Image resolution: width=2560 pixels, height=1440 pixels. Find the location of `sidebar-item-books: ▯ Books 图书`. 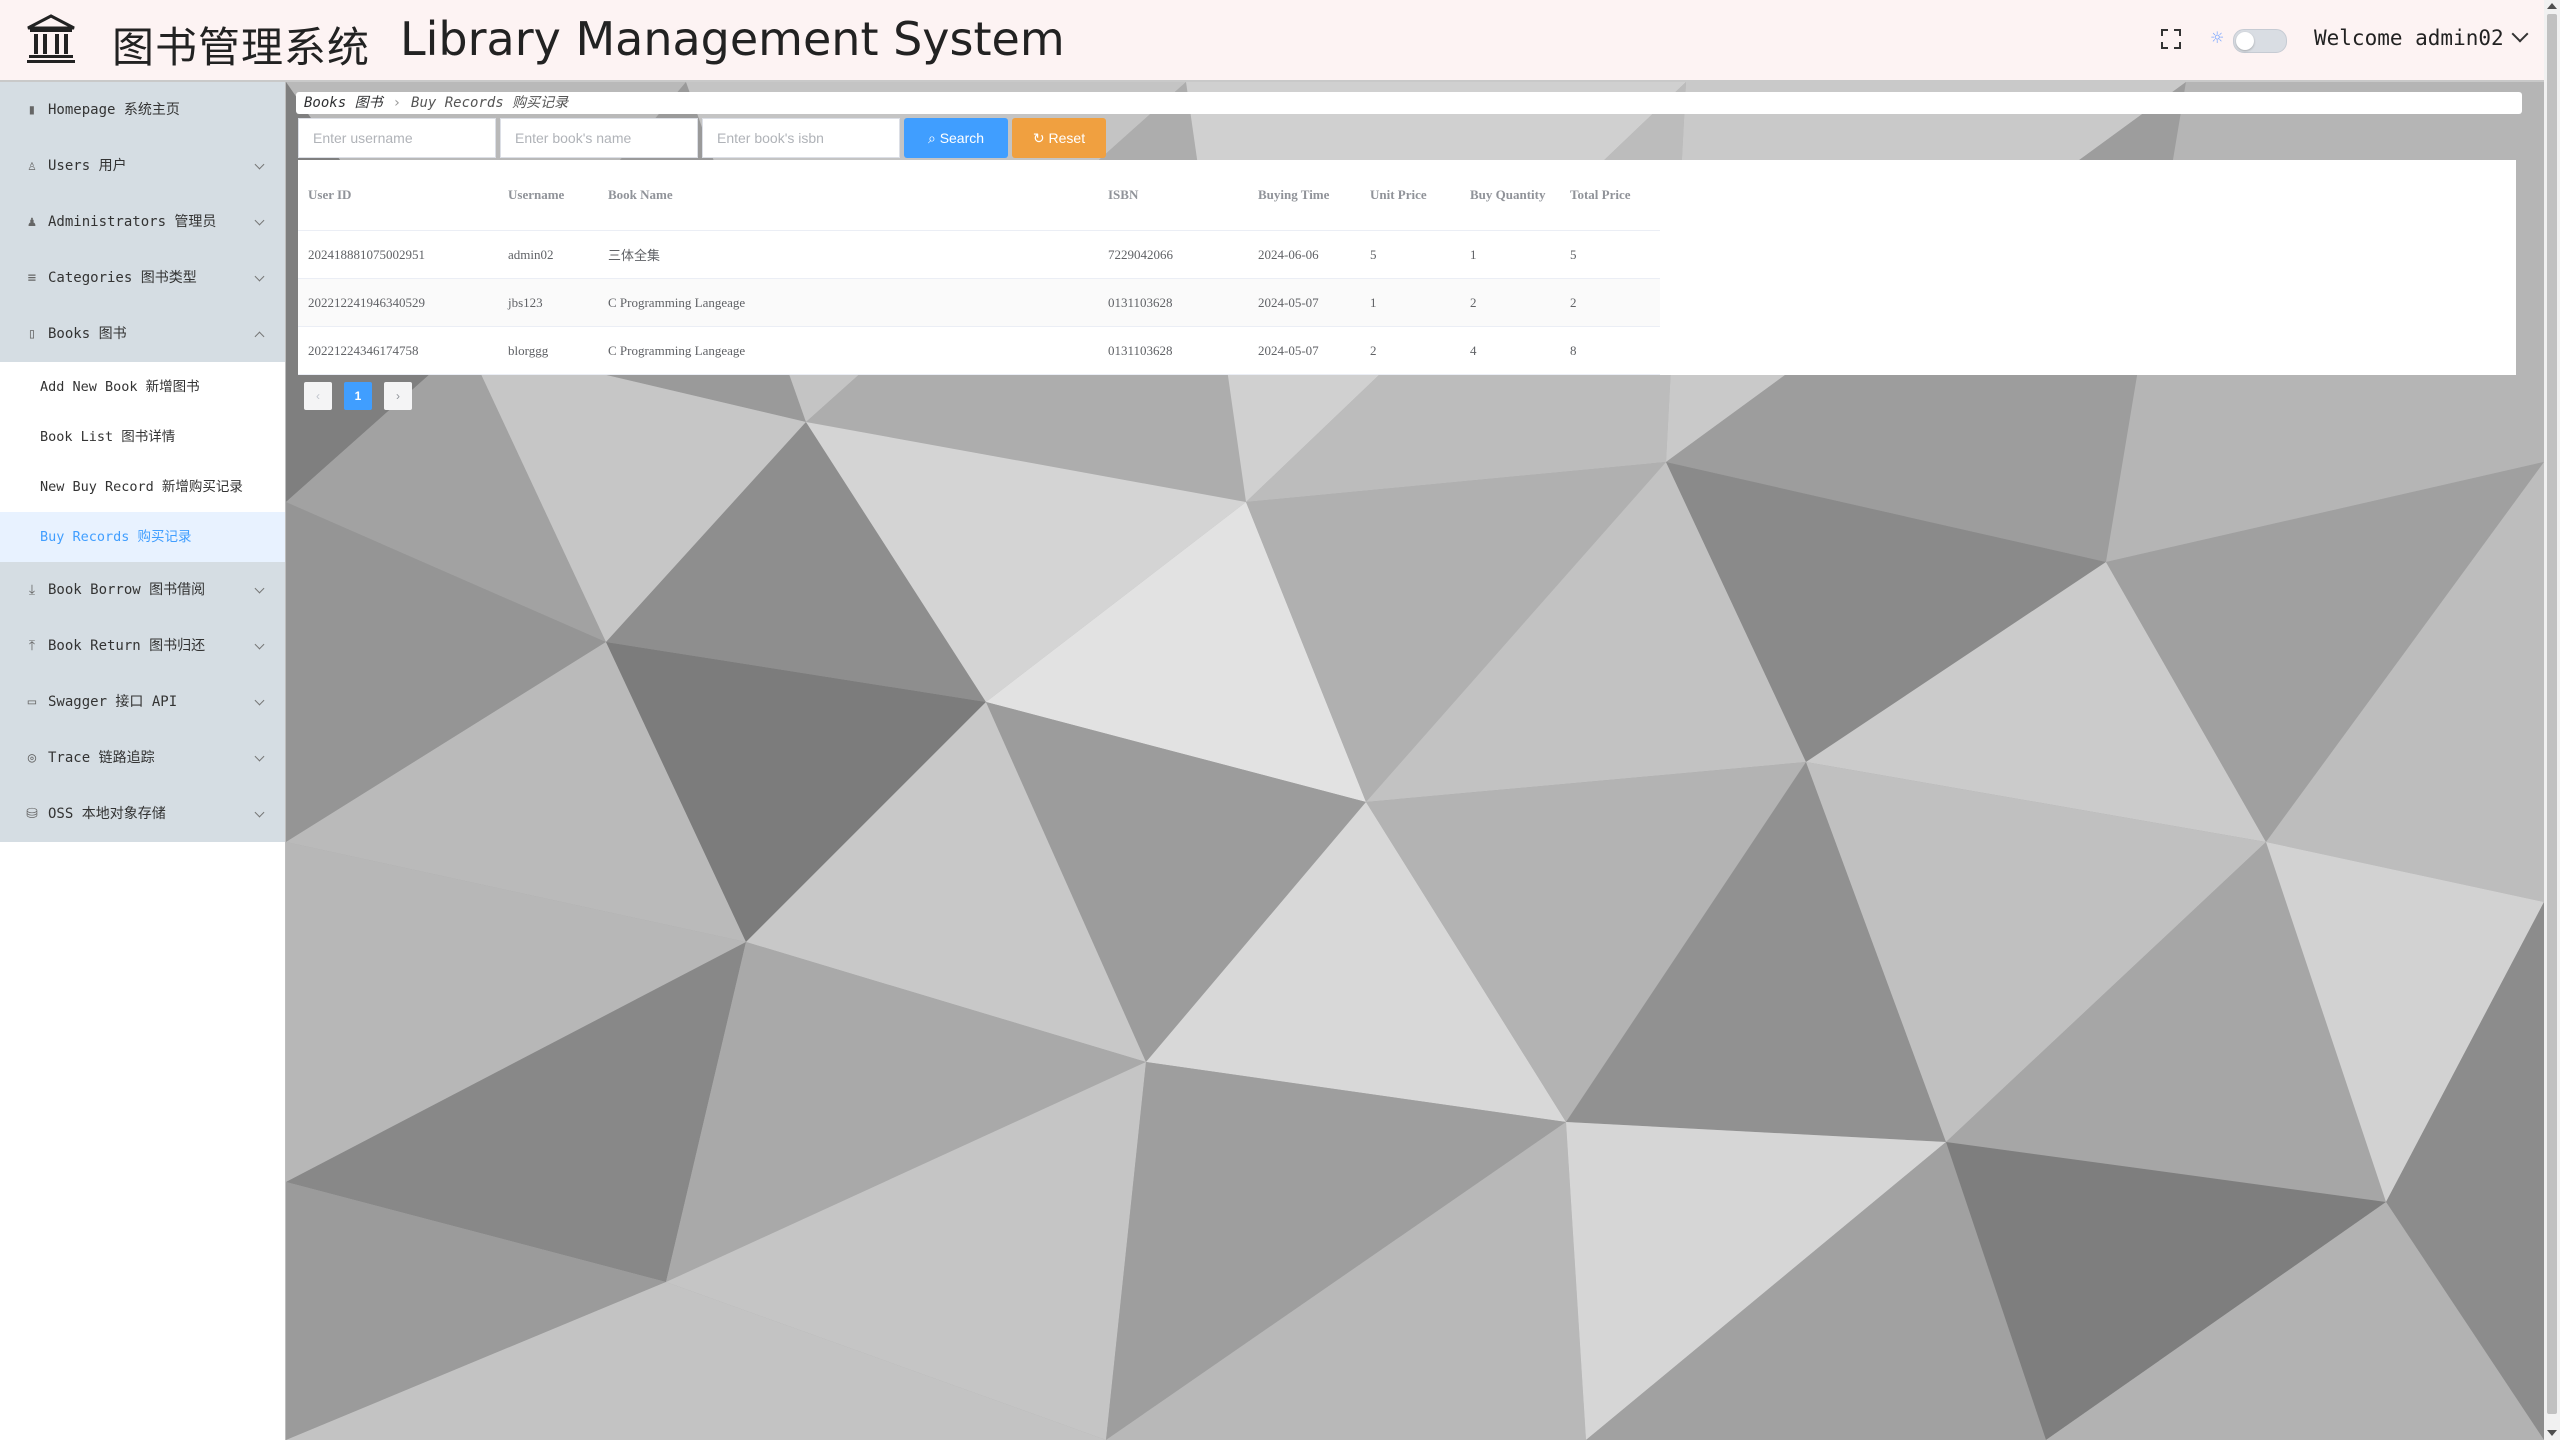

sidebar-item-books: ▯ Books 图书 is located at coordinates (142, 334).